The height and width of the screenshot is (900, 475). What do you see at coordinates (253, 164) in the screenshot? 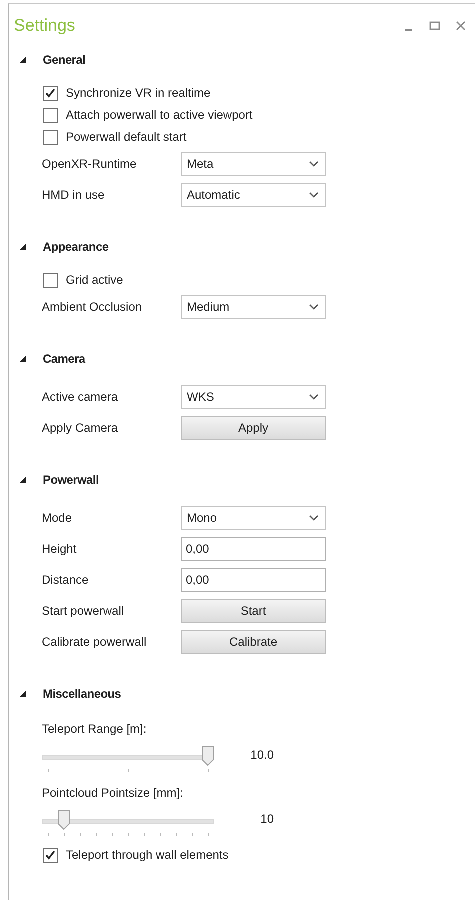
I see `dropdown: Meta` at bounding box center [253, 164].